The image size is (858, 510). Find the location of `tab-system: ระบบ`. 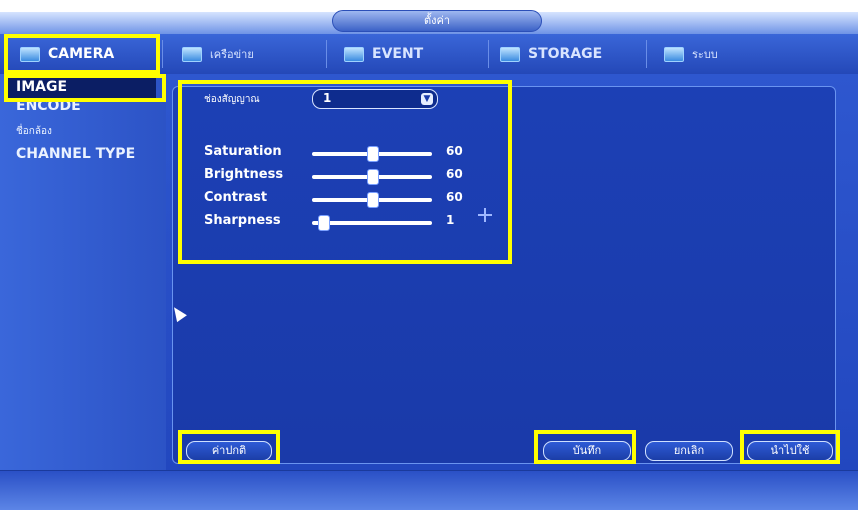

tab-system: ระบบ is located at coordinates (691, 54).